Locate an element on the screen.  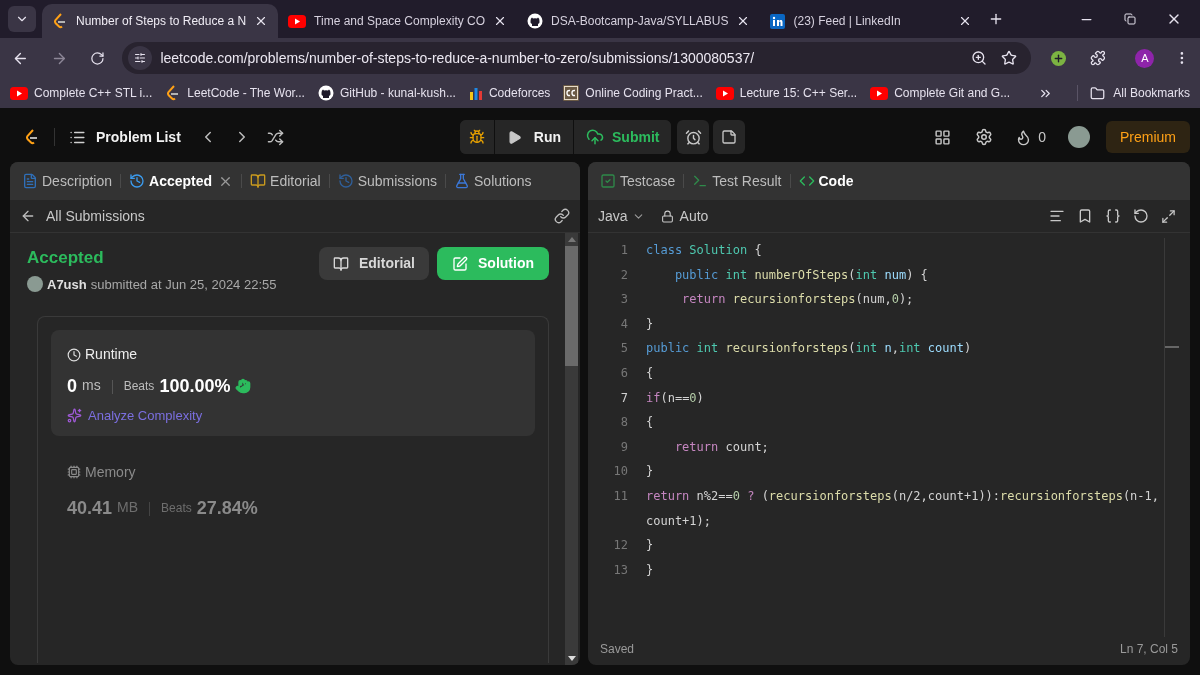
tab-title: Time and Space Complexity CO is located at coordinates (400, 21).